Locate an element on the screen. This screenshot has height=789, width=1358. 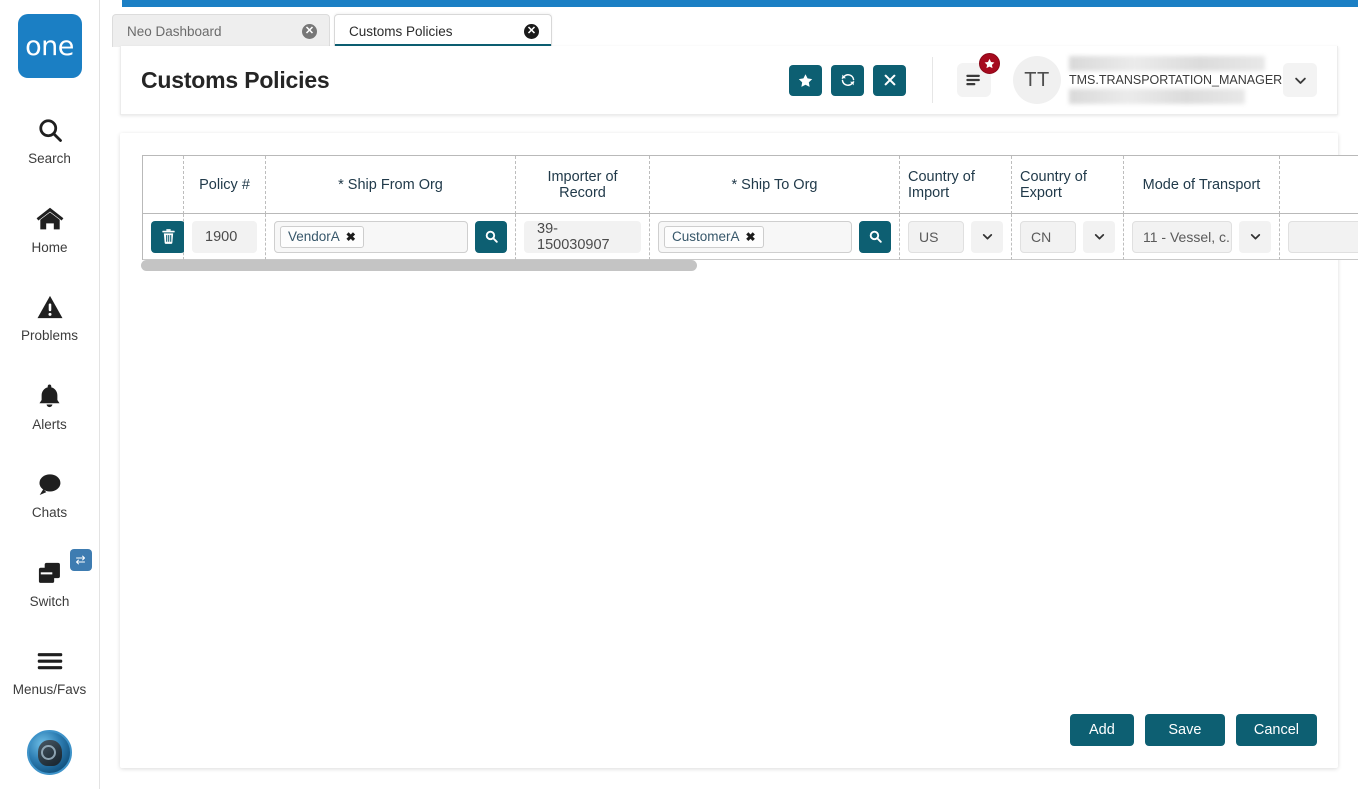
sidebar-item-menus-favs: Menus/Favs is located at coordinates (49, 670).